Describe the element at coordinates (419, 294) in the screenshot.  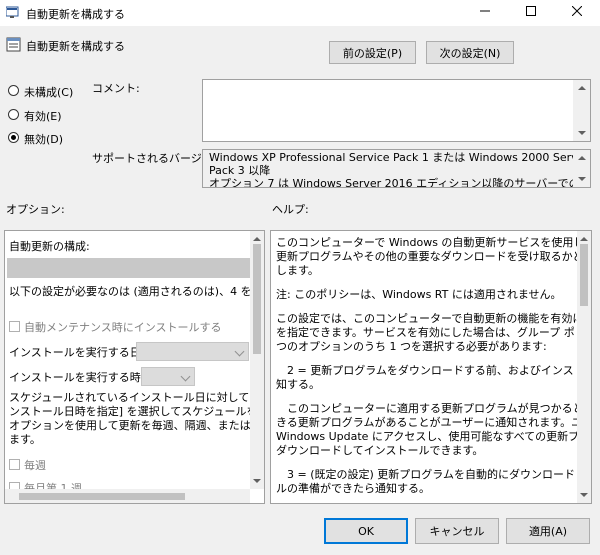
I see `help-paragraph: 注: このポリシーは、Windows RT には適用されません。` at that location.